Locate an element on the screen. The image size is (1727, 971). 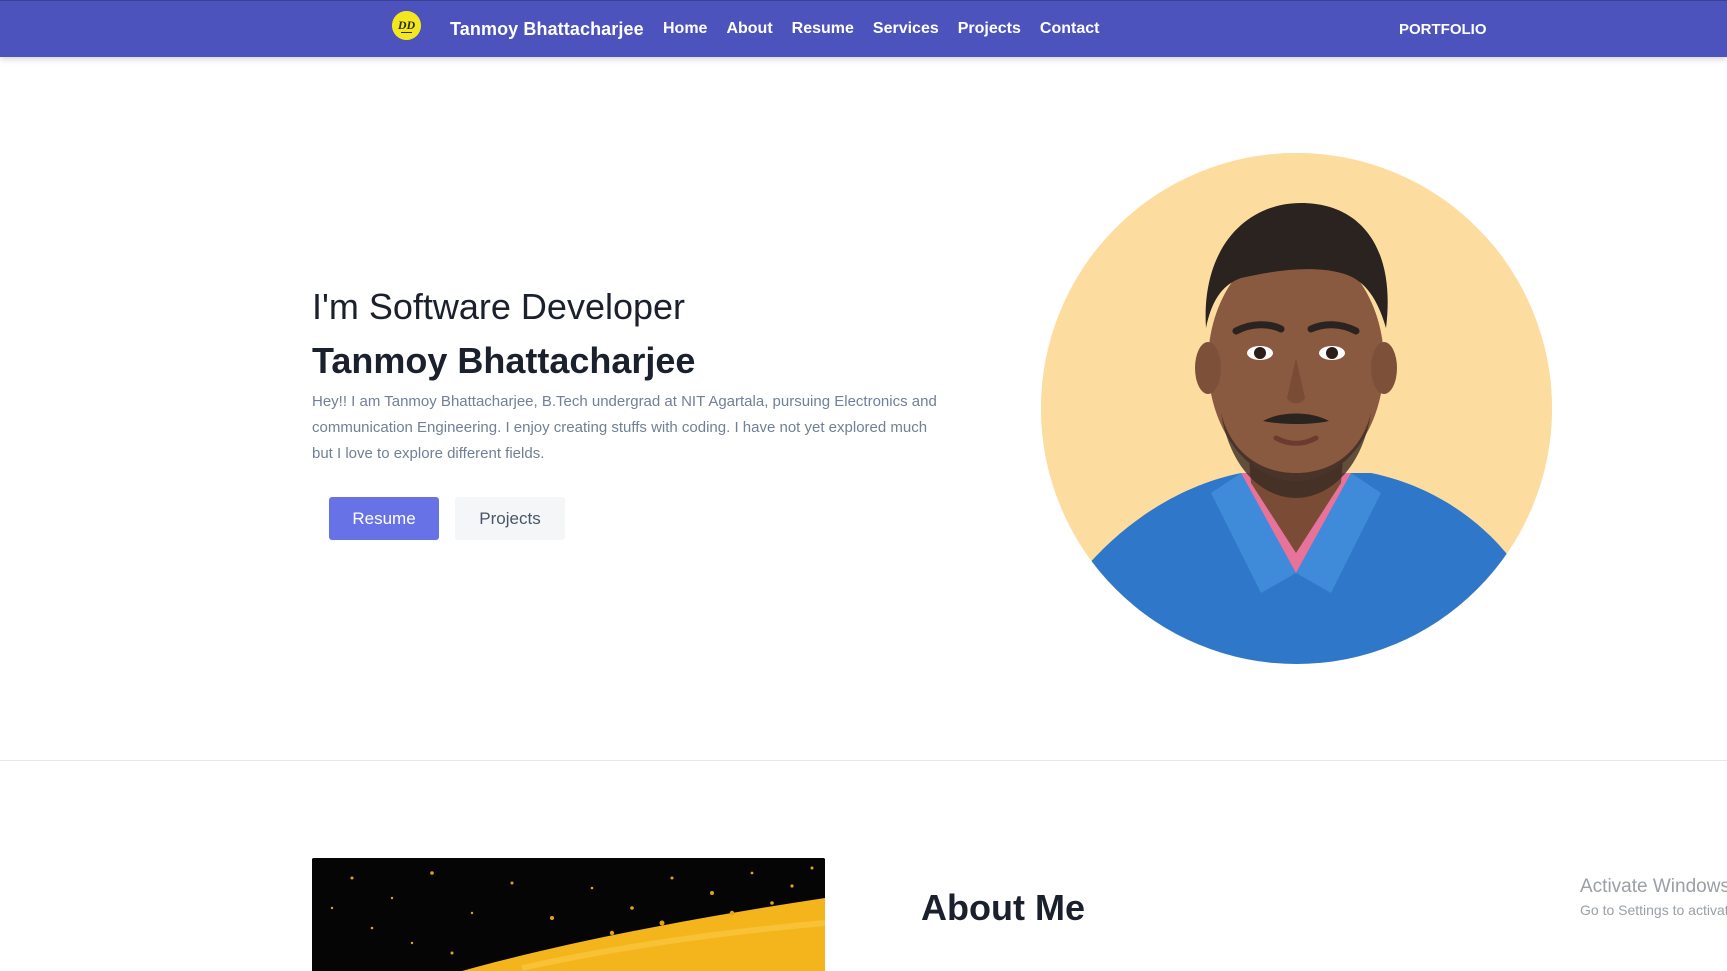
about-title: About Me is located at coordinates (1003, 907).